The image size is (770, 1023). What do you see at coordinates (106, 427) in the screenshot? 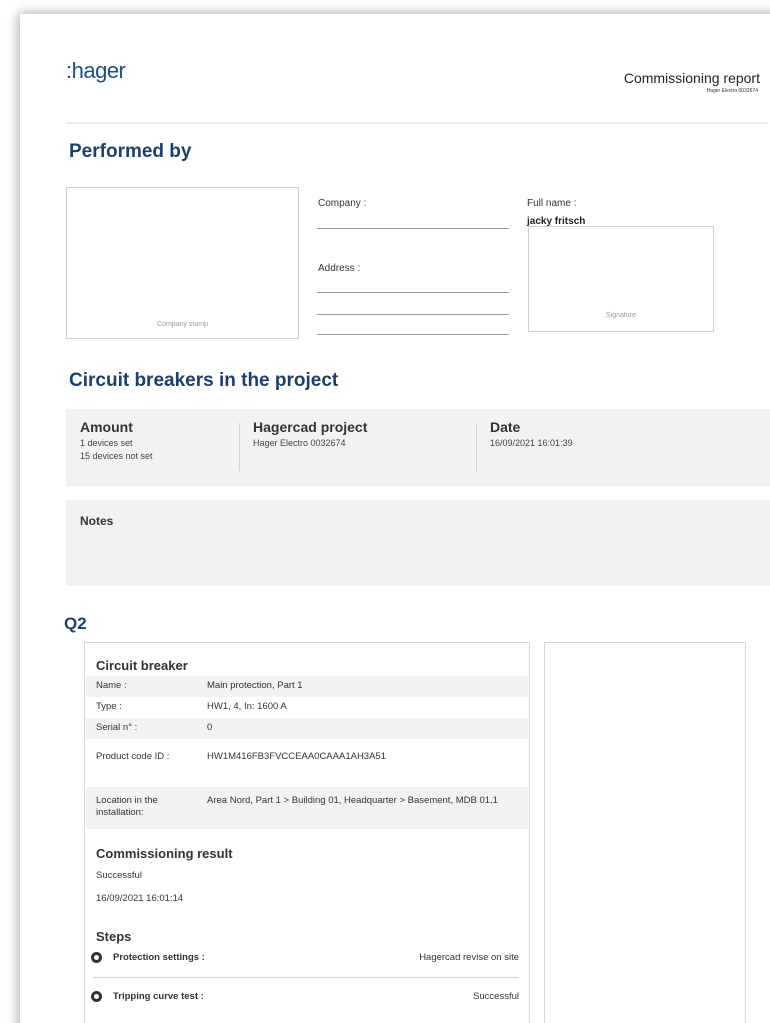
I see `amount-title: Amount` at bounding box center [106, 427].